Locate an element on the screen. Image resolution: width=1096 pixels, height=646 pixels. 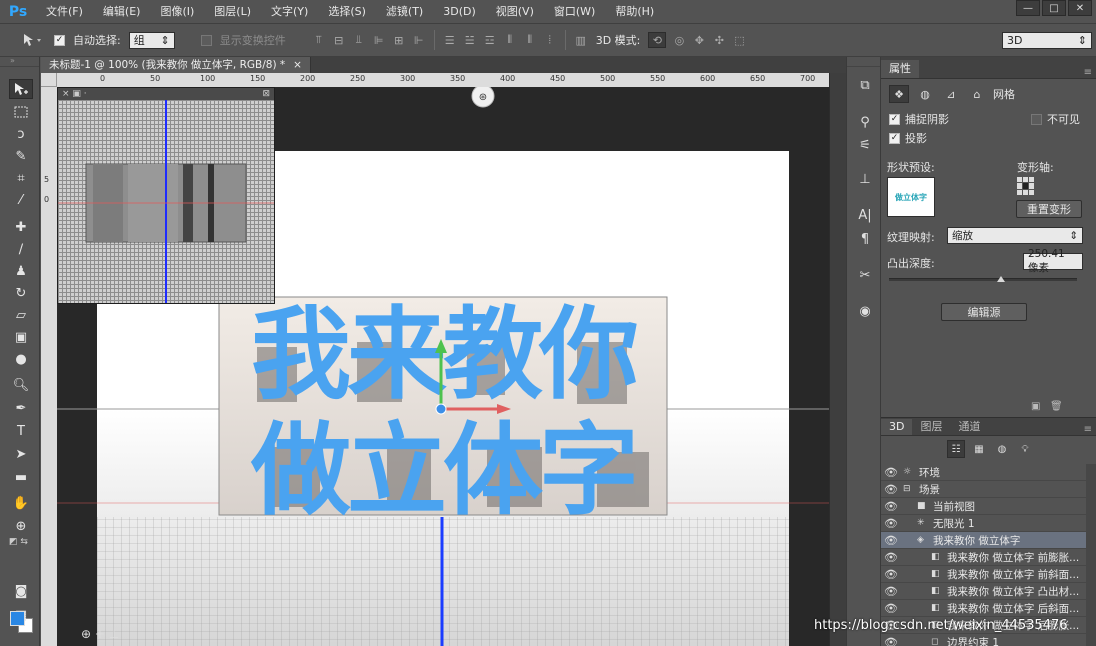
scene-row: 👁︎ ☼ 环境 is located at coordinates (983, 472).